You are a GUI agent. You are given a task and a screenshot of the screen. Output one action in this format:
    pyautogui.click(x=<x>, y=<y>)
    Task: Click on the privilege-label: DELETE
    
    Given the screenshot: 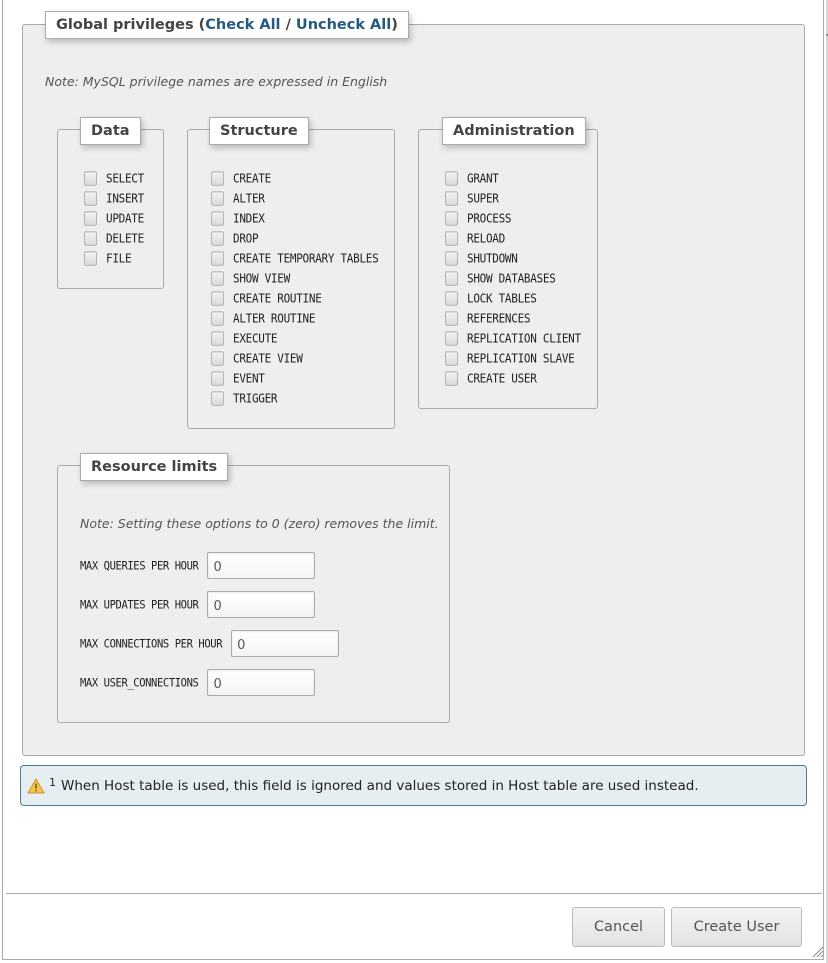 What is the action you would take?
    pyautogui.click(x=125, y=238)
    